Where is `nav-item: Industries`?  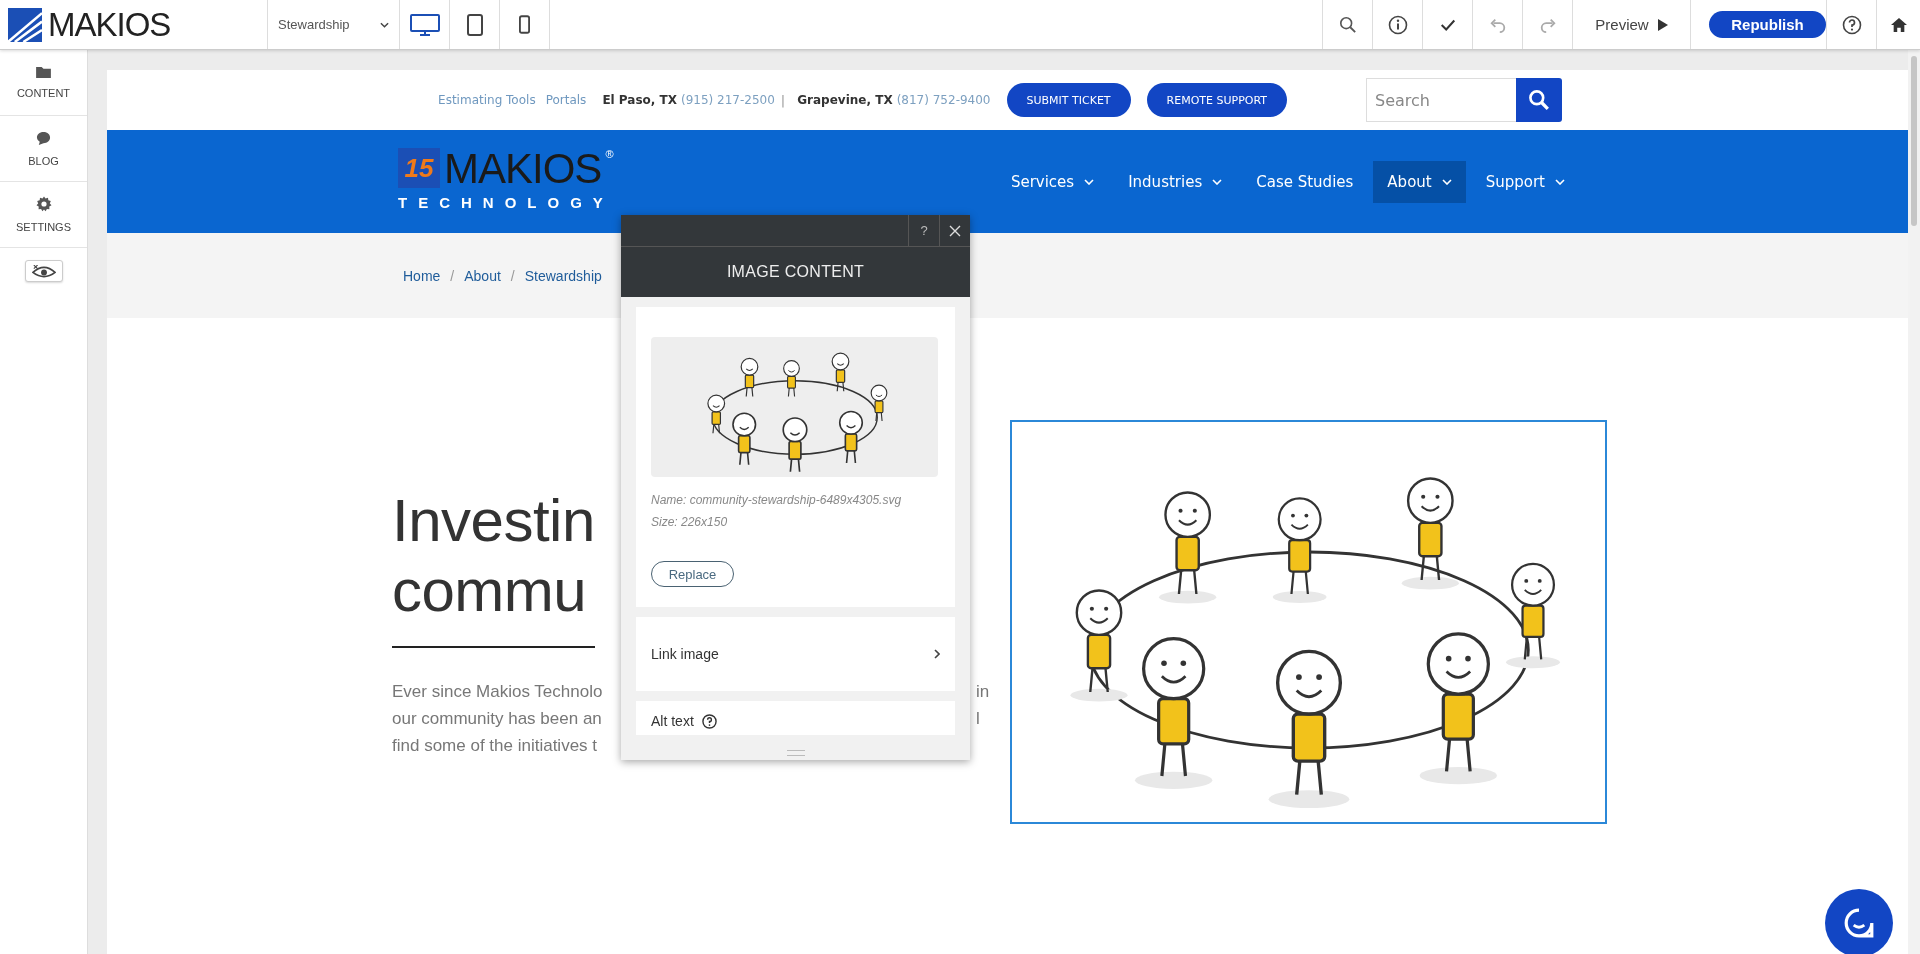 nav-item: Industries is located at coordinates (1175, 181).